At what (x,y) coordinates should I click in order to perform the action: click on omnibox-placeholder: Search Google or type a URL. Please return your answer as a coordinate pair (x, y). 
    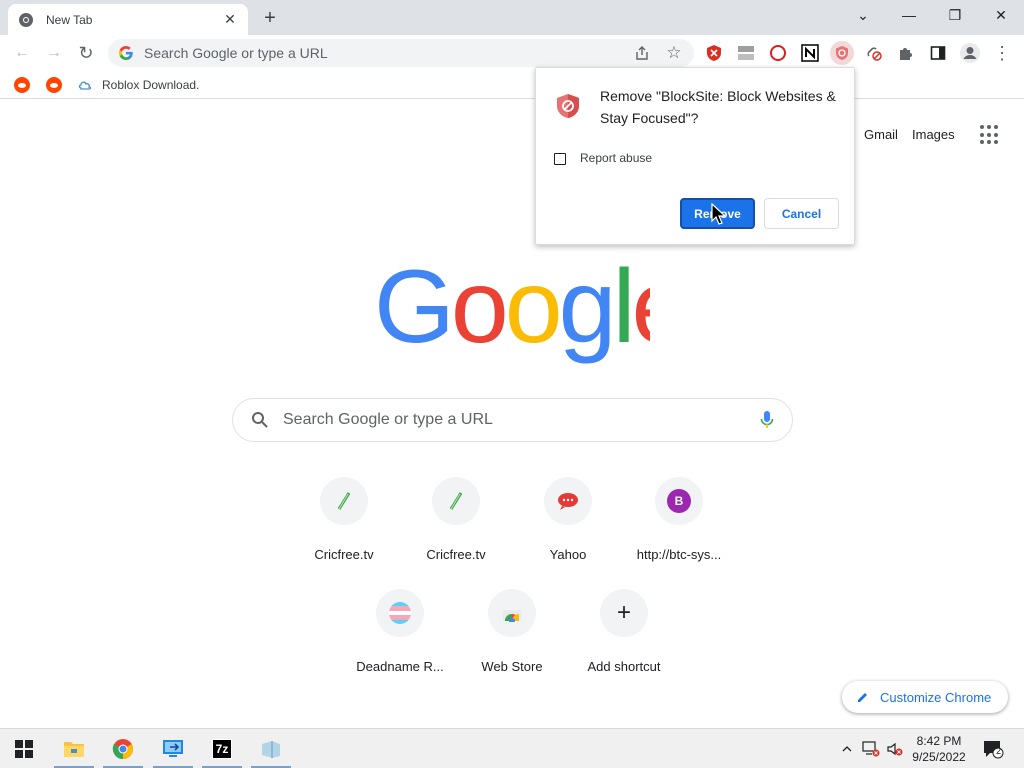
    Looking at the image, I should click on (236, 53).